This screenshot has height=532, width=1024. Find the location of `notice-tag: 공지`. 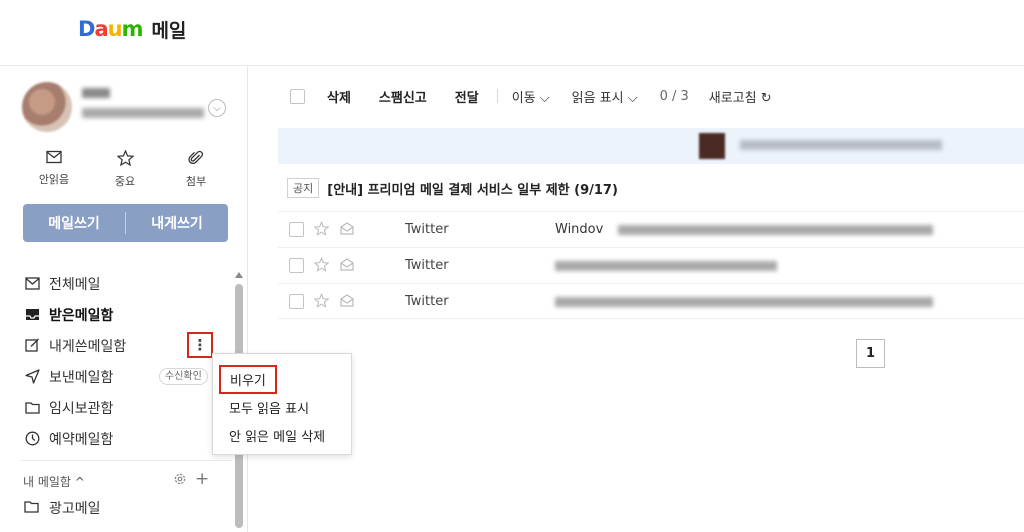

notice-tag: 공지 is located at coordinates (303, 188).